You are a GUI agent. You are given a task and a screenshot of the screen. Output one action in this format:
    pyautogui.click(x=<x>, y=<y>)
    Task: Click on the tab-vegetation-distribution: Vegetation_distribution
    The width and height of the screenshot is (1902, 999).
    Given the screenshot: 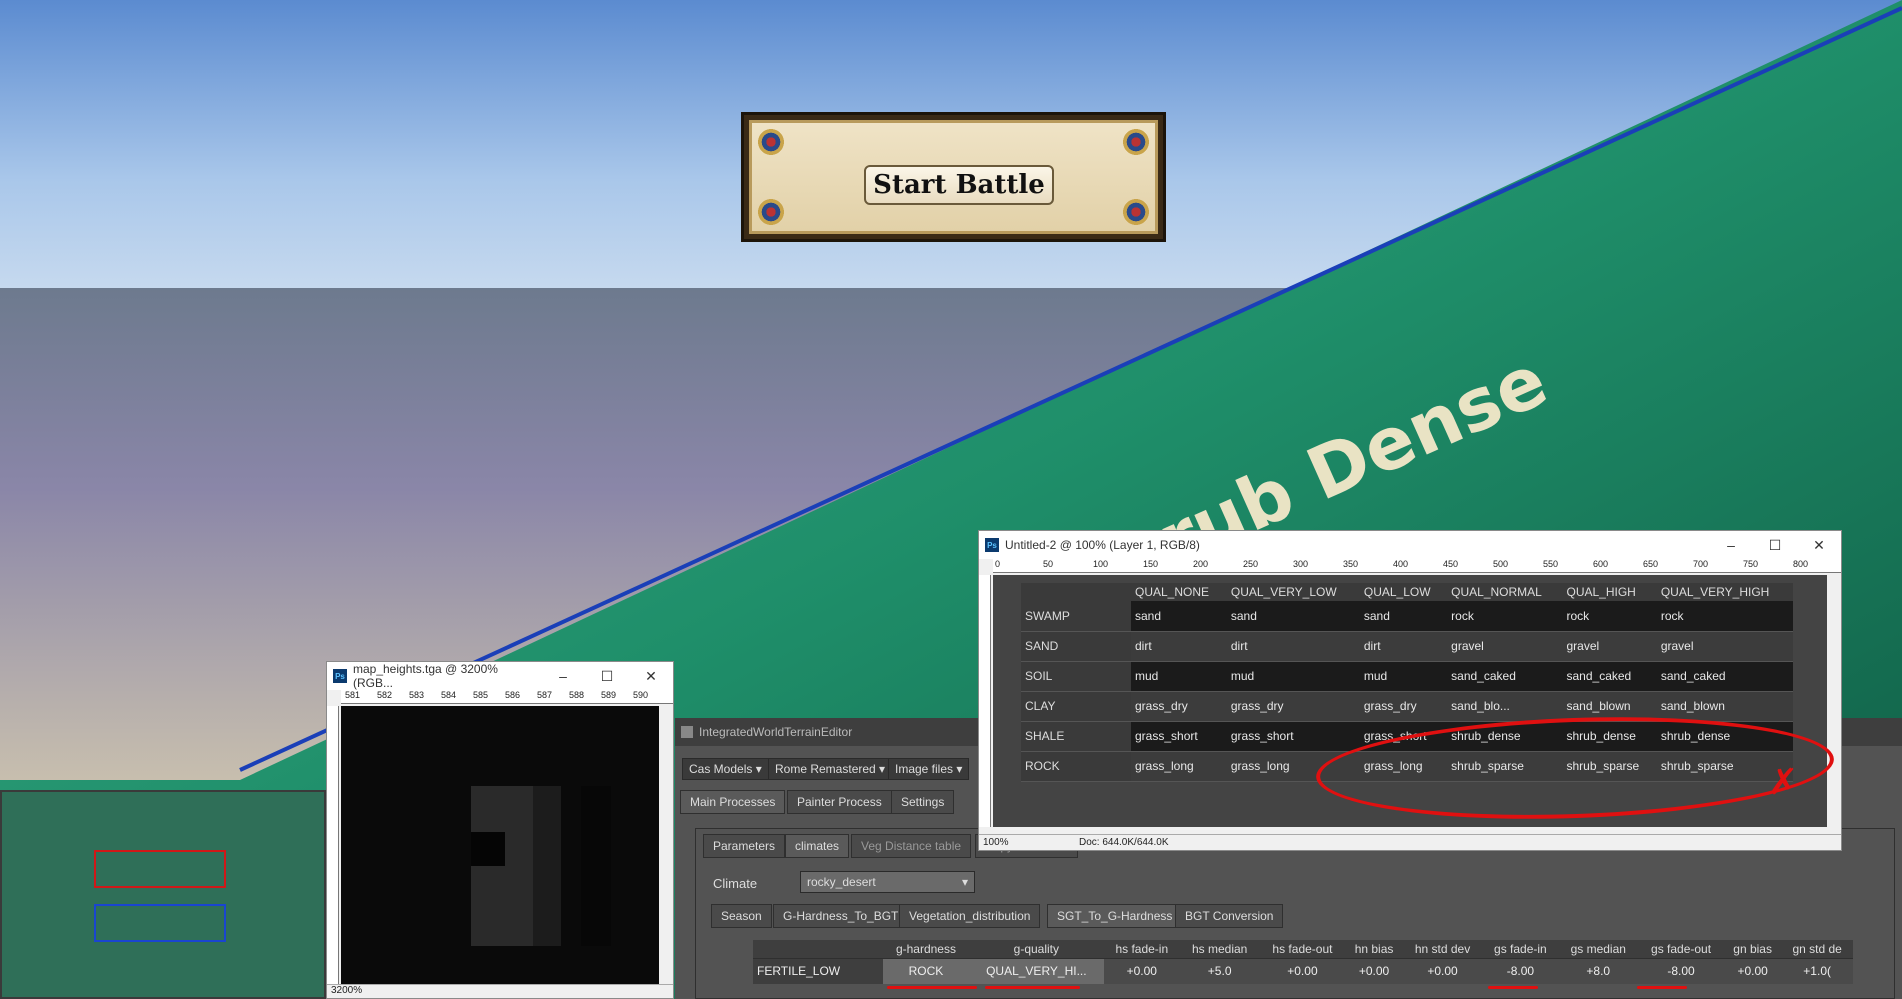 What is the action you would take?
    pyautogui.click(x=970, y=916)
    